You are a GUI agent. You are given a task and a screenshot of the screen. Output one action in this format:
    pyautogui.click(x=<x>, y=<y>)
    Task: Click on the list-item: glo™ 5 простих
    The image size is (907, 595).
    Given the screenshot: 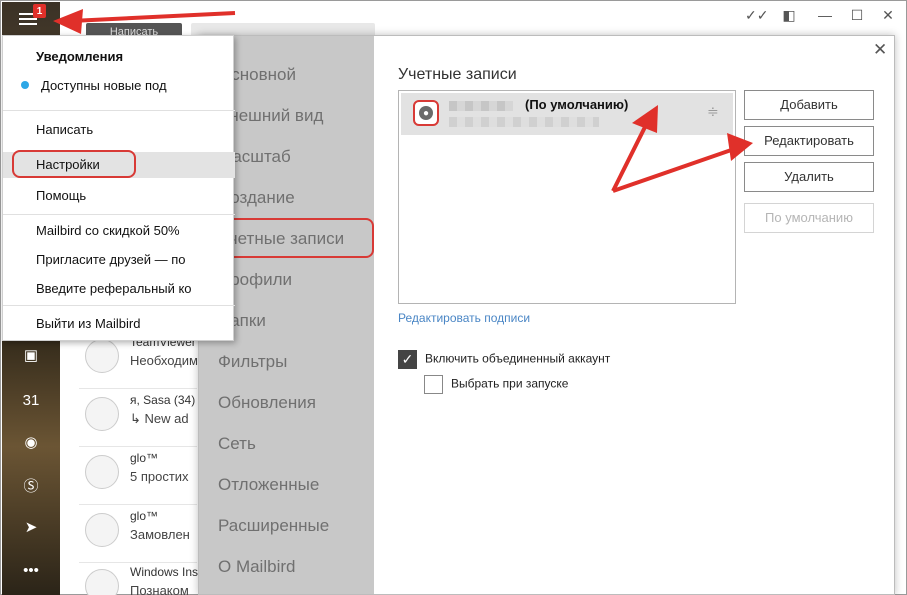 What is the action you would take?
    pyautogui.click(x=138, y=476)
    